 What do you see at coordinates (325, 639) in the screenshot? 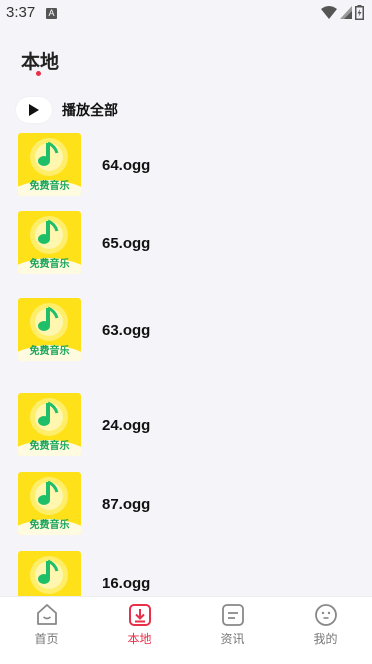
I see `tab-label: 我的` at bounding box center [325, 639].